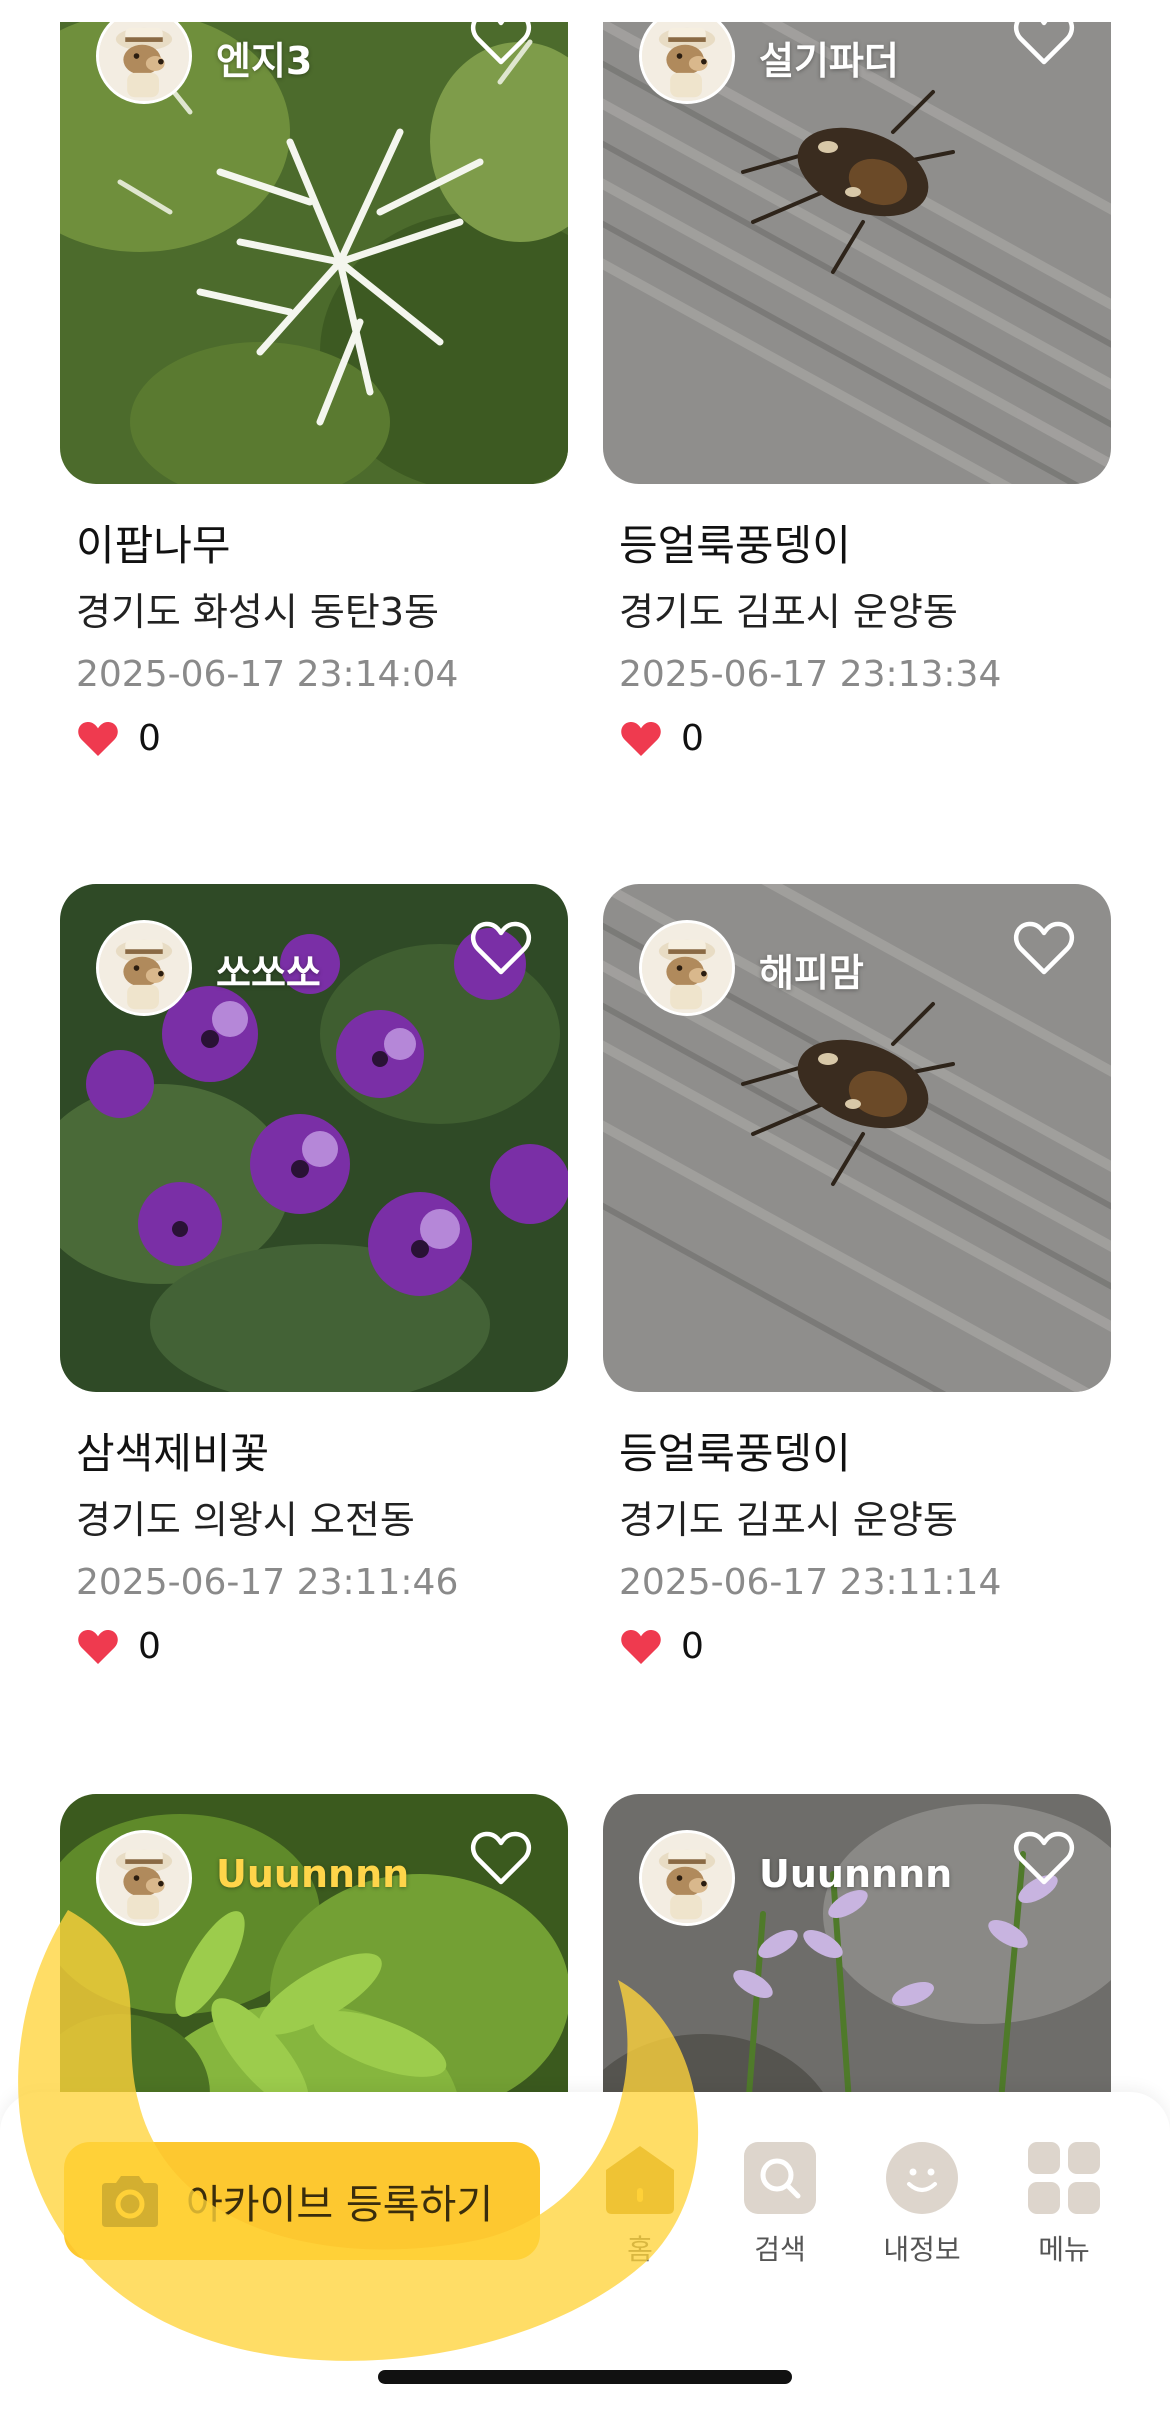 The height and width of the screenshot is (2412, 1170). Describe the element at coordinates (267, 1582) in the screenshot. I see `date-text: 2025-06-17 23:11:46` at that location.